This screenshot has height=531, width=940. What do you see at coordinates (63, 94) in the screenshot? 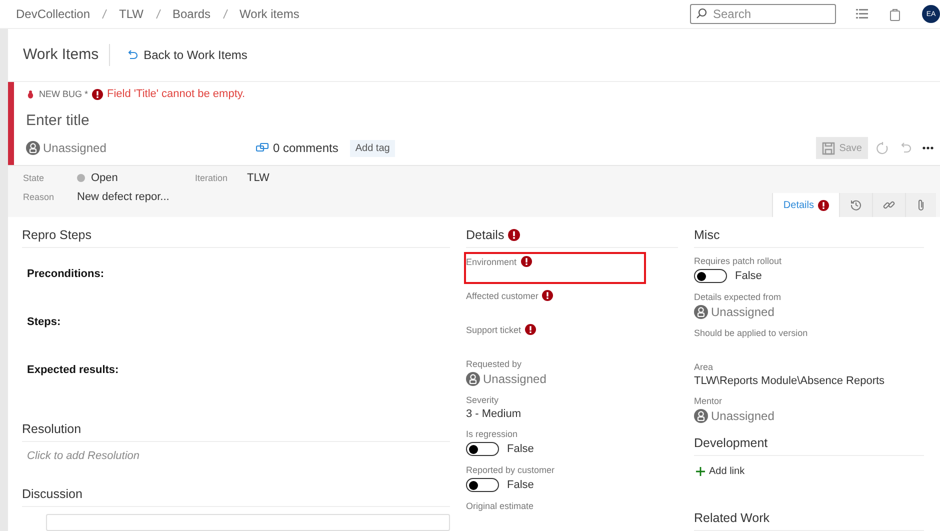
I see `work-item-type: NEW BUG *` at bounding box center [63, 94].